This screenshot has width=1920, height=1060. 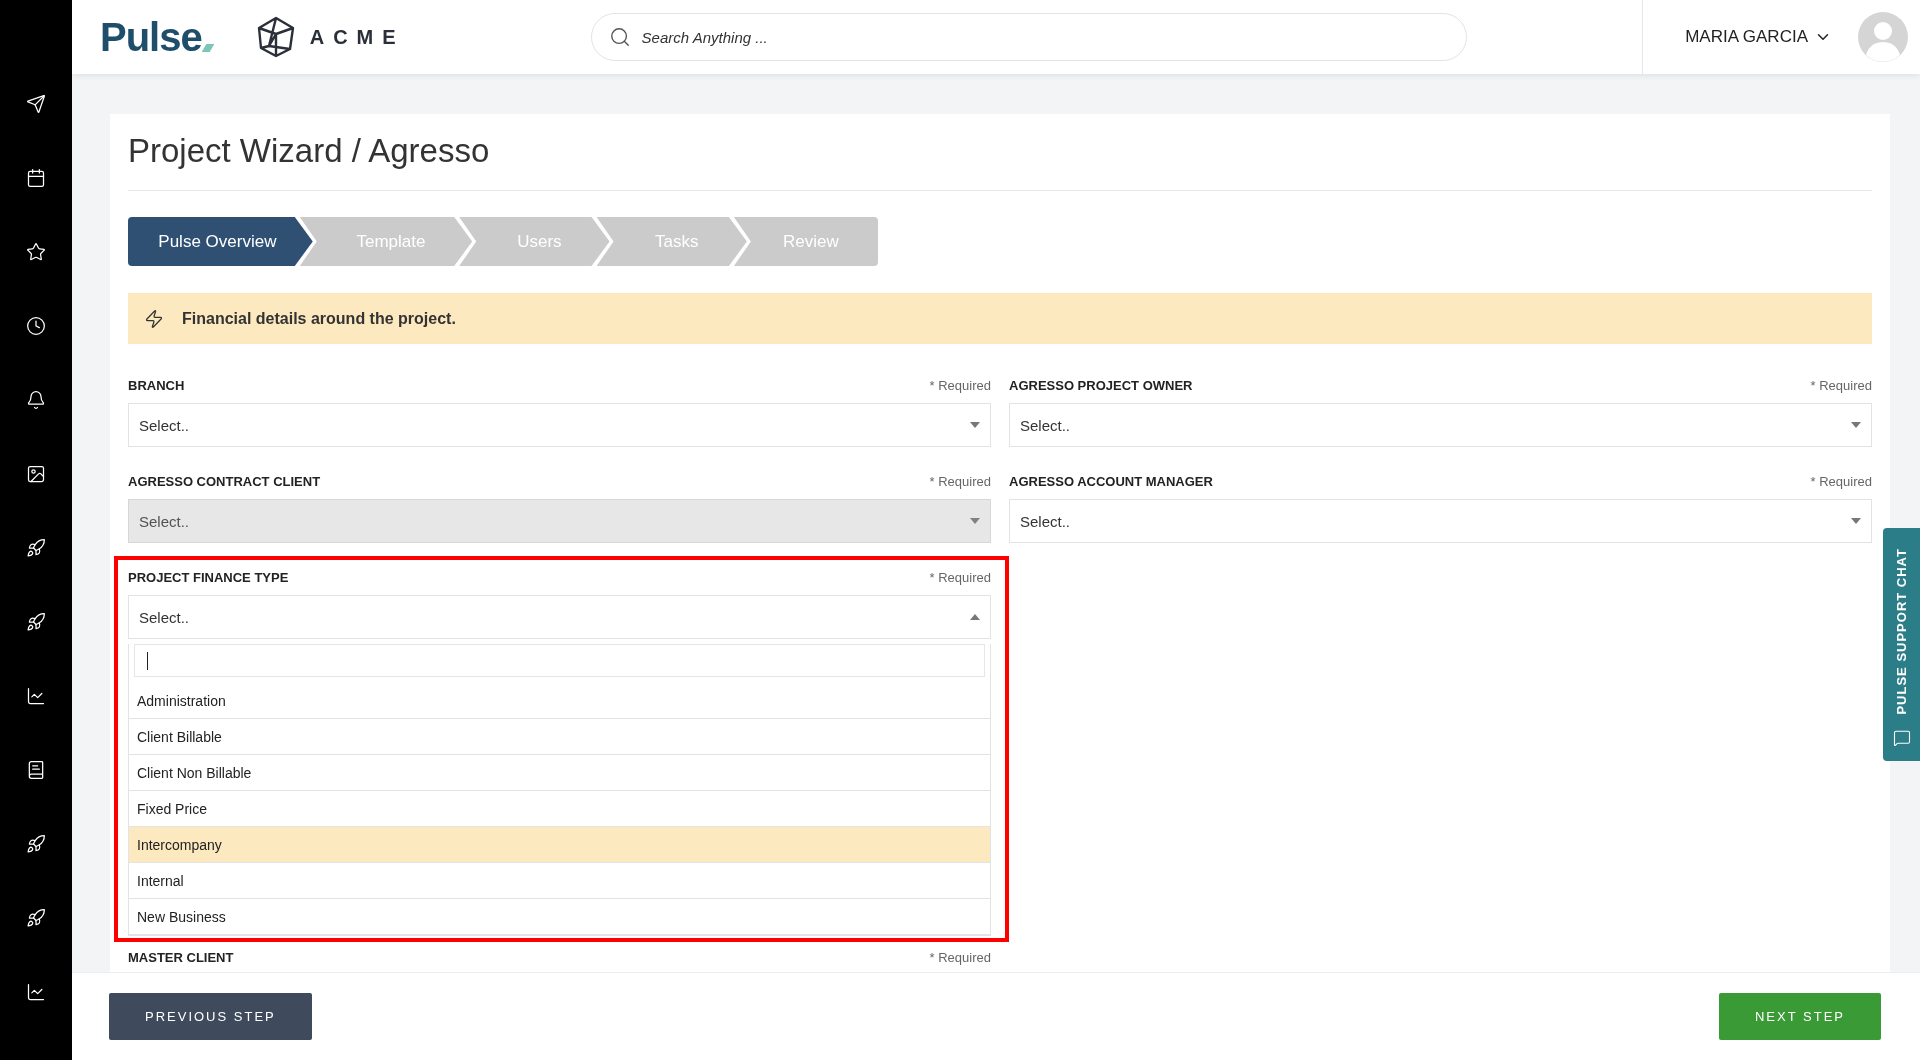 I want to click on notice-text: Financial details around the project., so click(x=319, y=318).